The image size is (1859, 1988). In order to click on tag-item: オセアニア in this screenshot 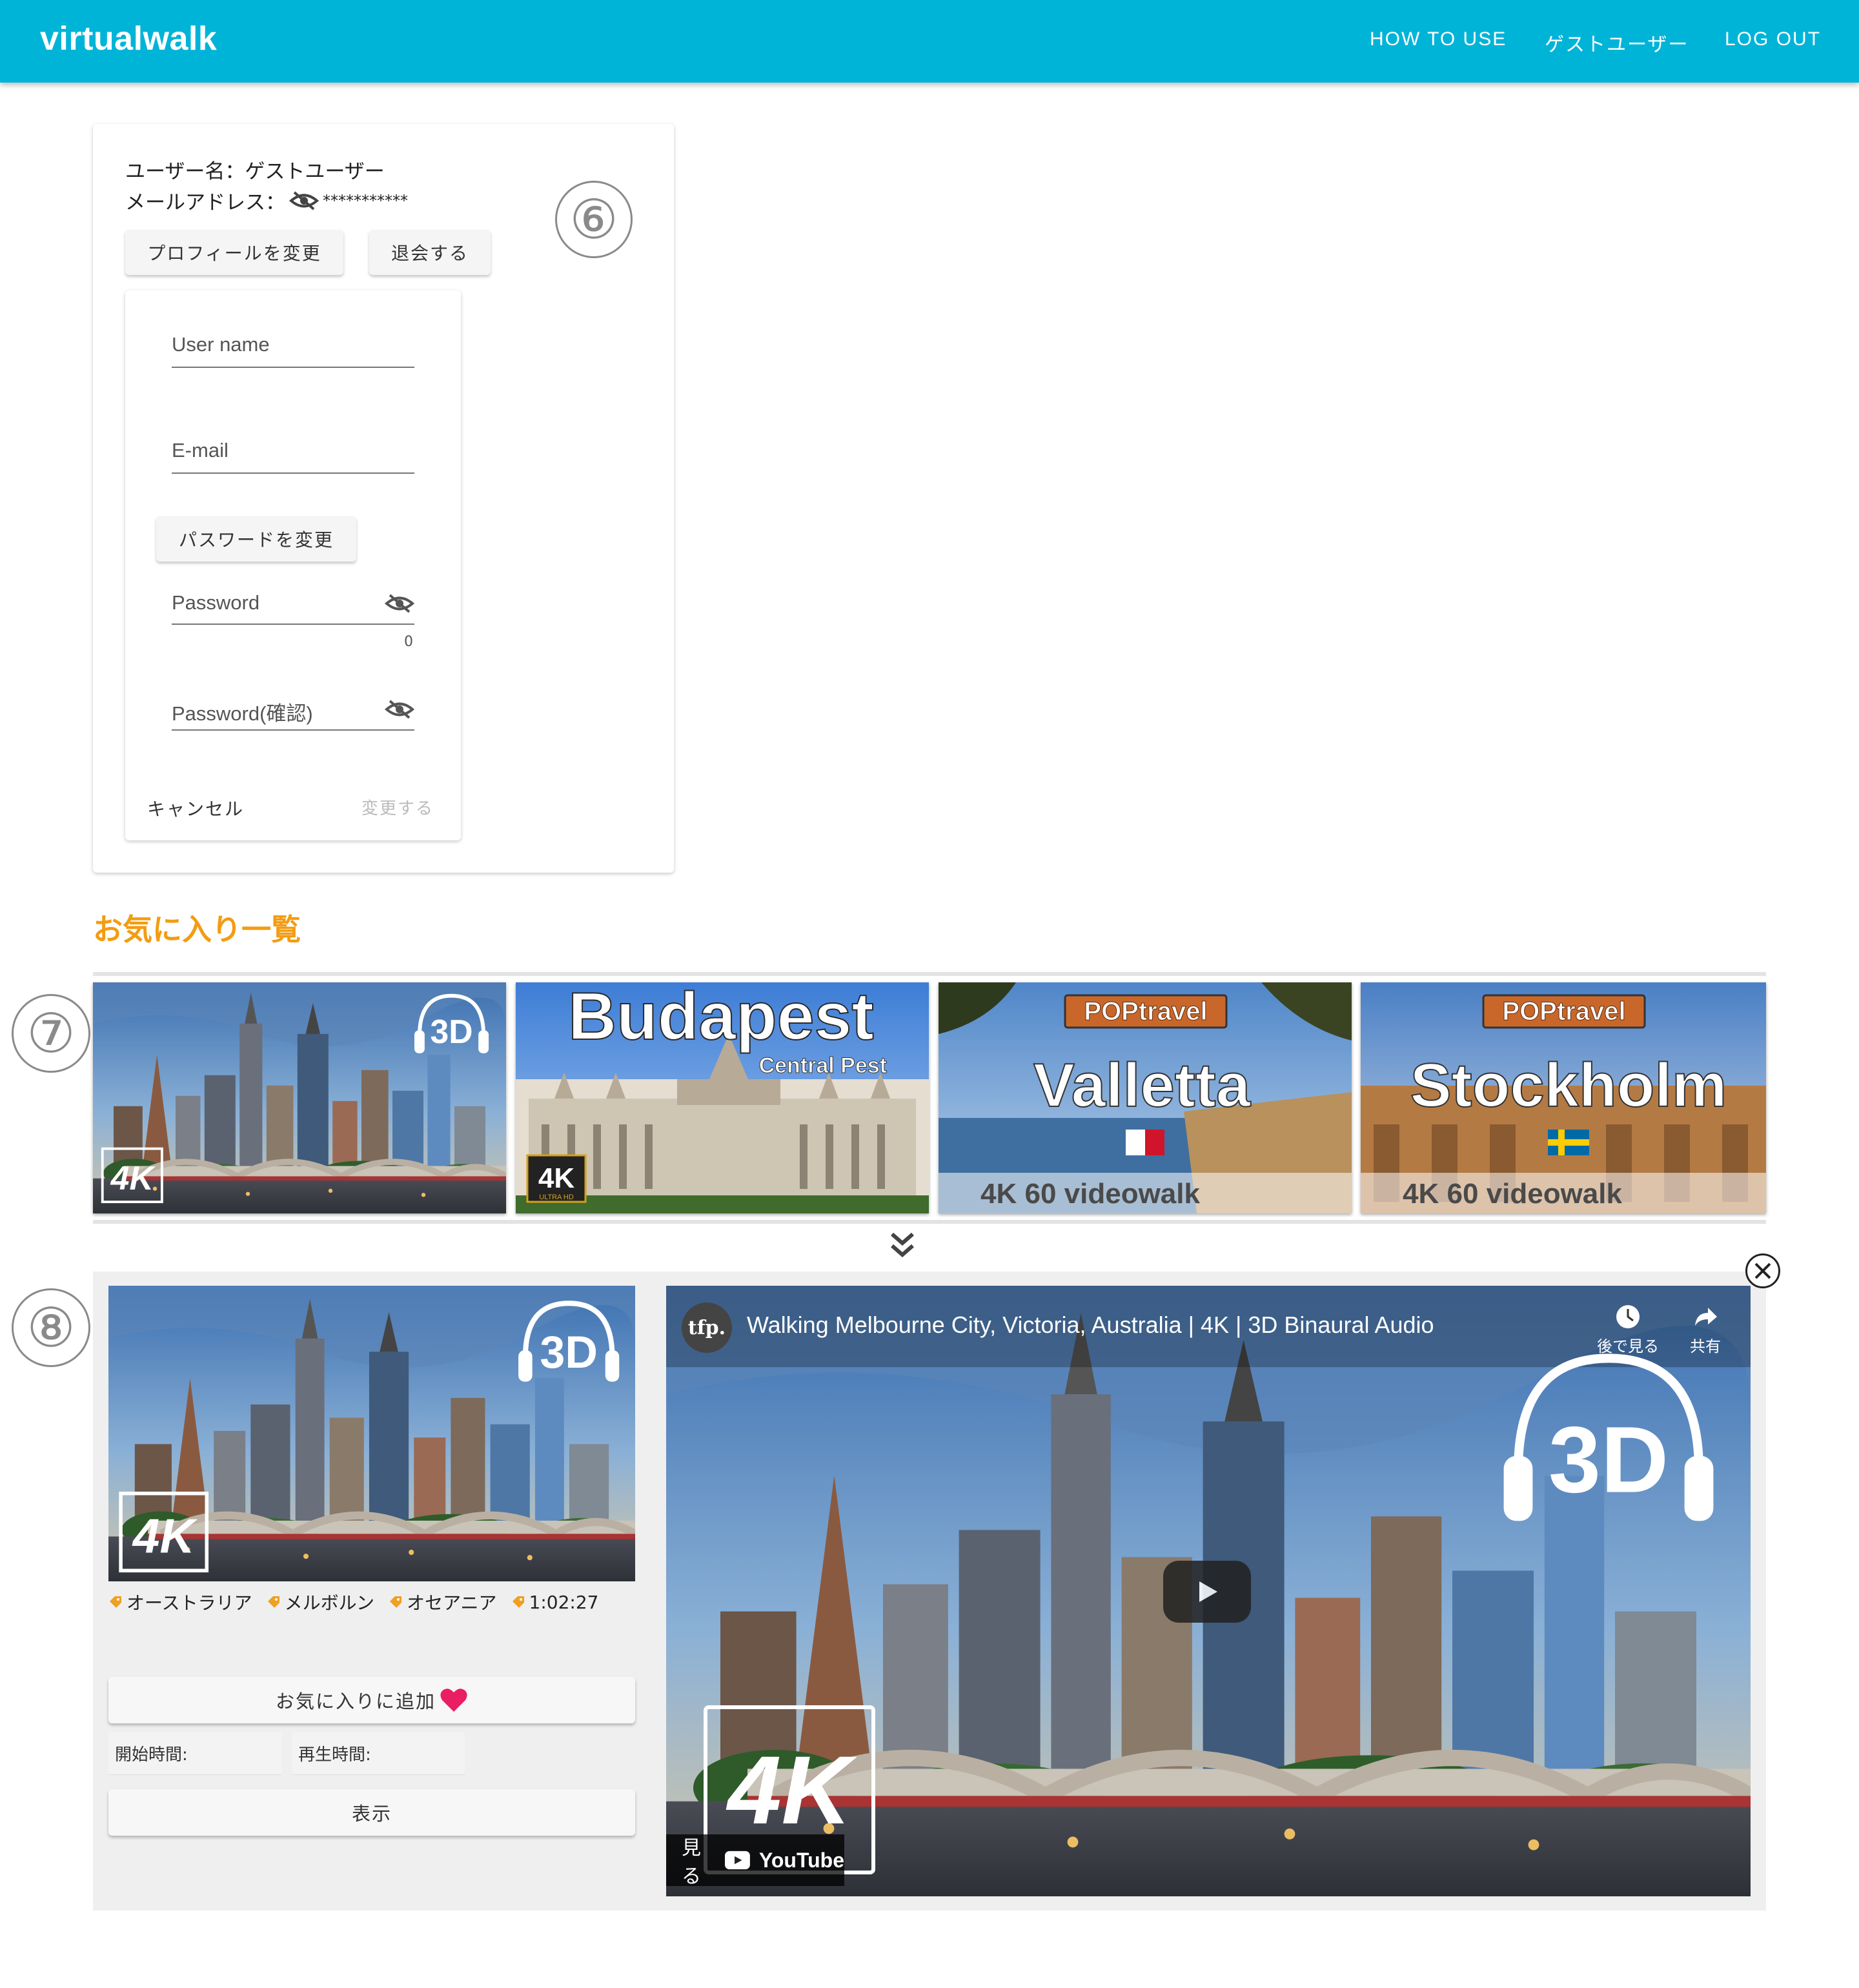, I will do `click(443, 1602)`.